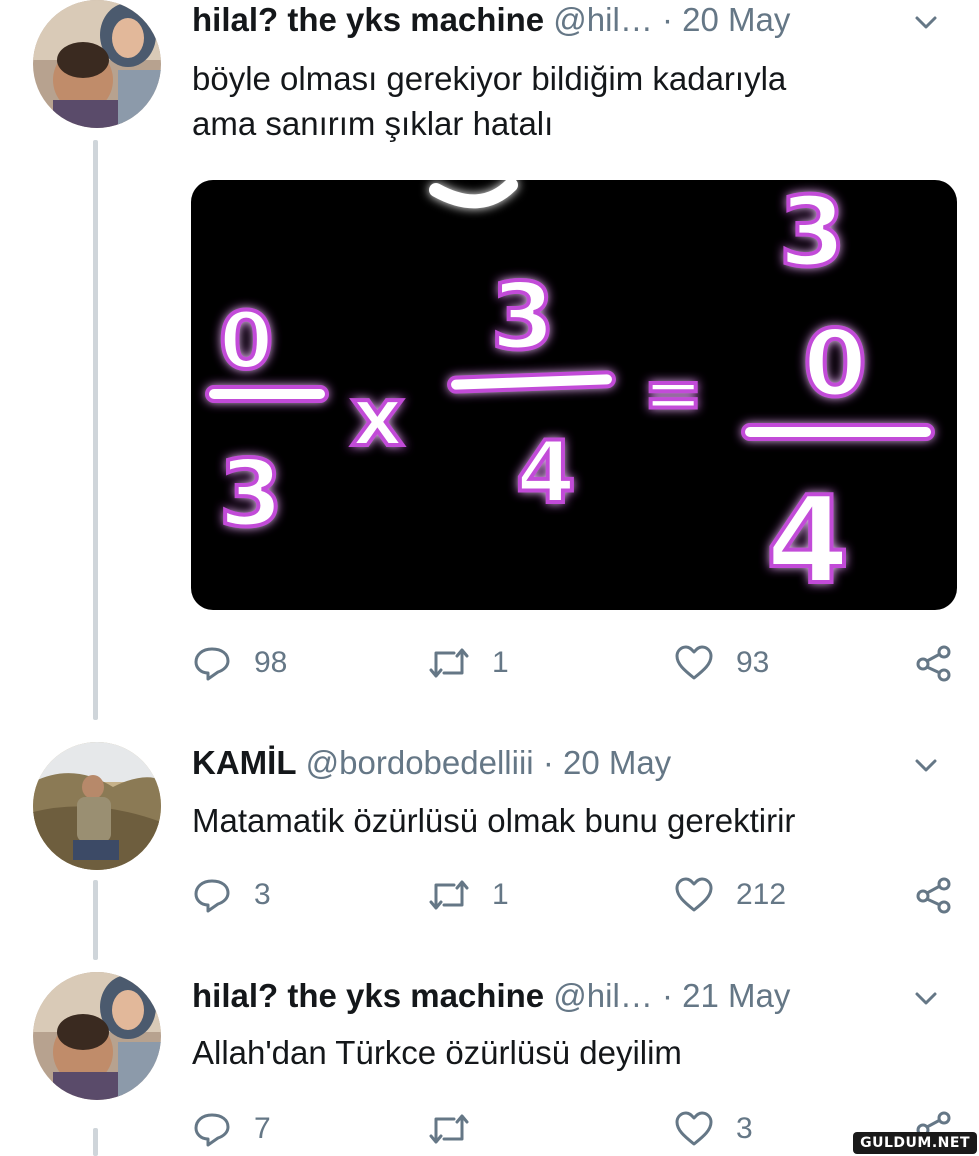 This screenshot has width=979, height=1156. Describe the element at coordinates (744, 1128) in the screenshot. I see `like-count: 3` at that location.